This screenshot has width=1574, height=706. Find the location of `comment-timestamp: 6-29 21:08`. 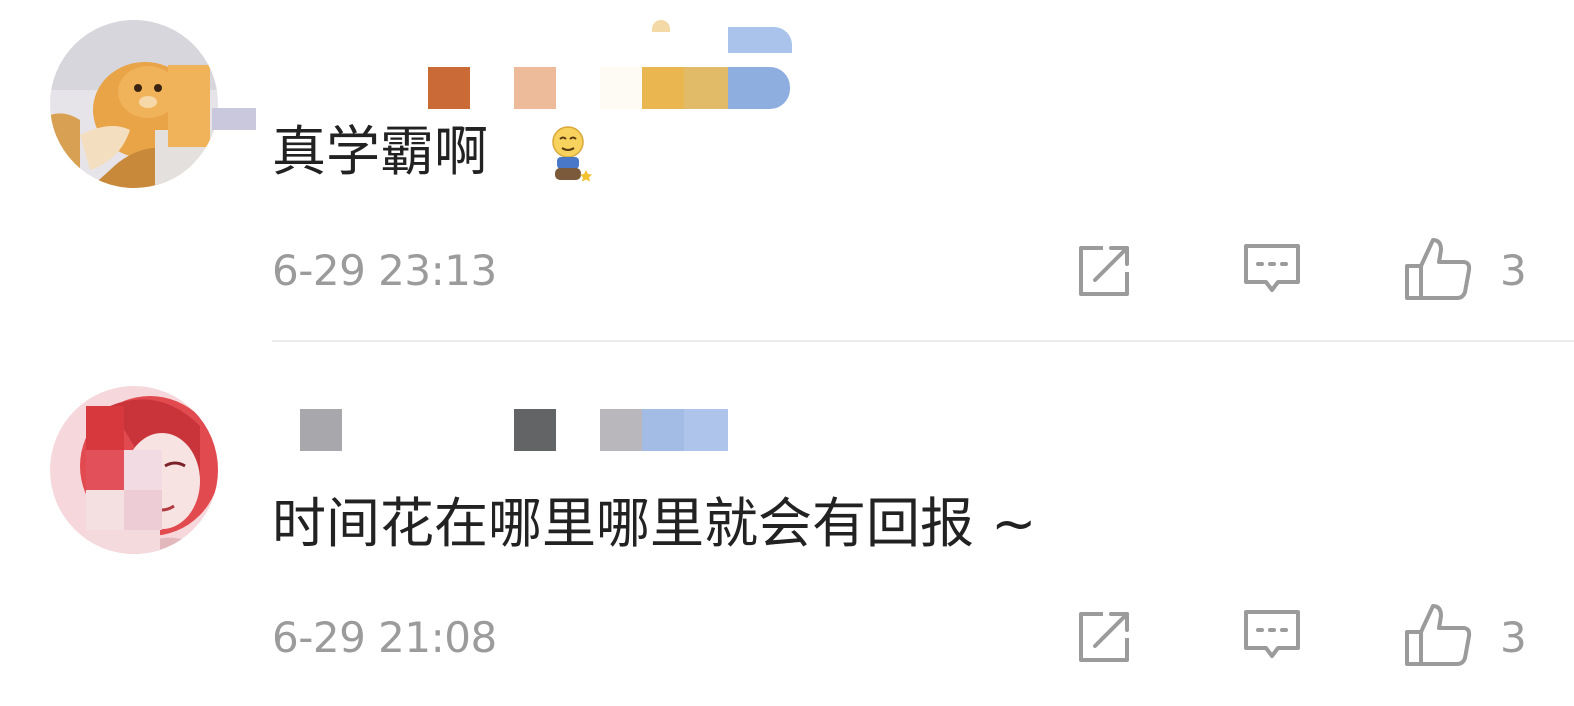

comment-timestamp: 6-29 21:08 is located at coordinates (384, 637).